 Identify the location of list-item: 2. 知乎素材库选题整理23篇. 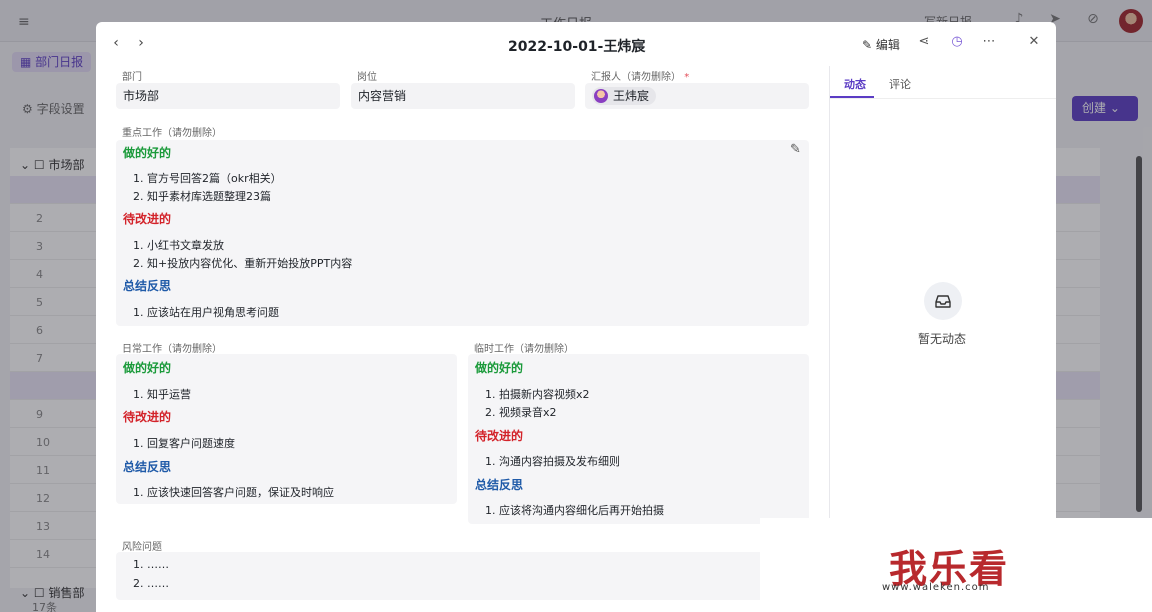
(202, 196).